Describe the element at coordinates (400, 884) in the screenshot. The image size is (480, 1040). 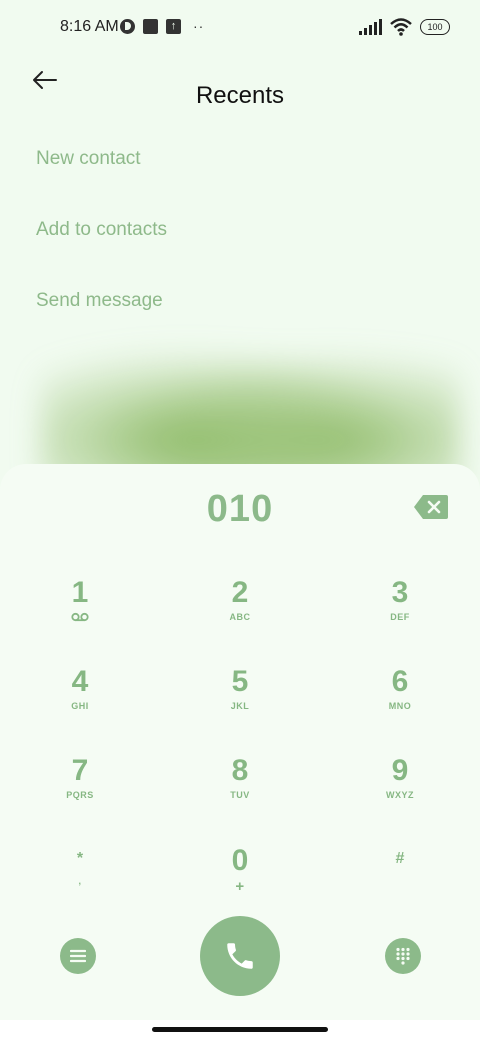
I see `key-hash: #` at that location.